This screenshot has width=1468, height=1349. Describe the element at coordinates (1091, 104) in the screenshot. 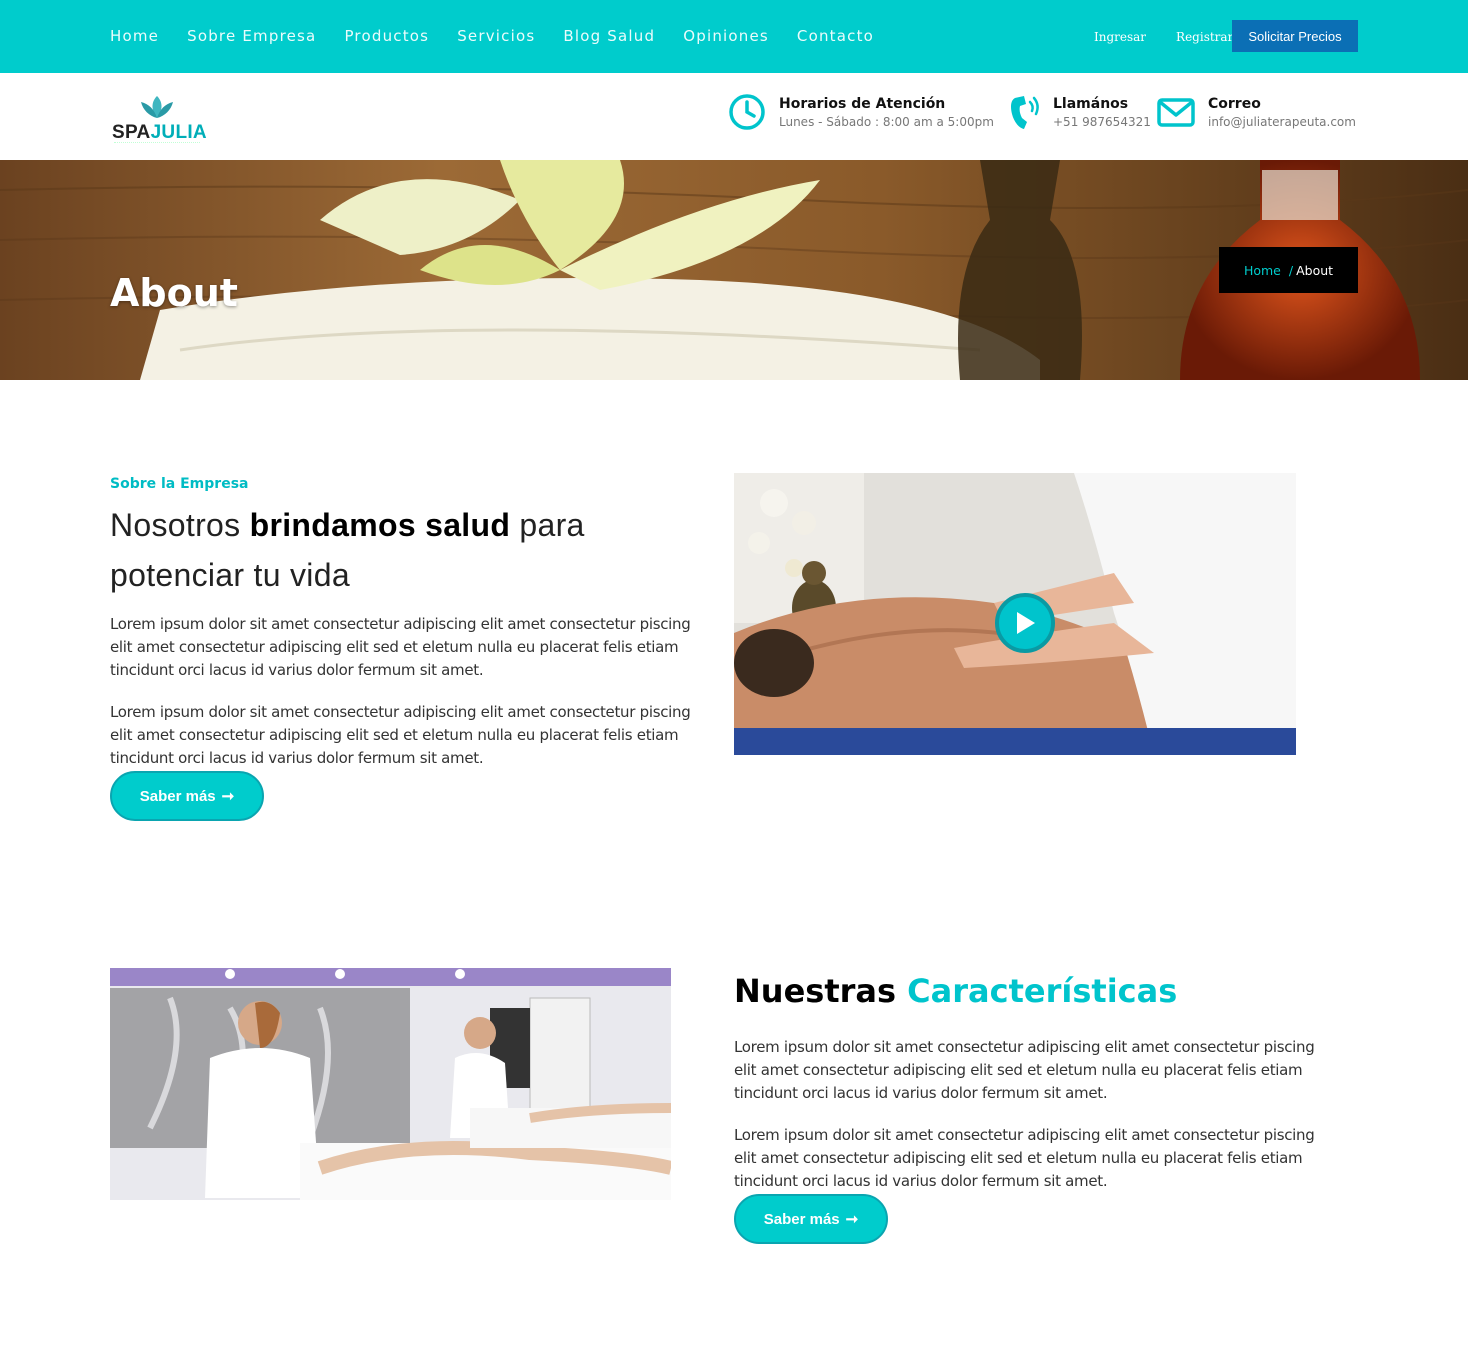

I see `call-title: Llamános` at that location.